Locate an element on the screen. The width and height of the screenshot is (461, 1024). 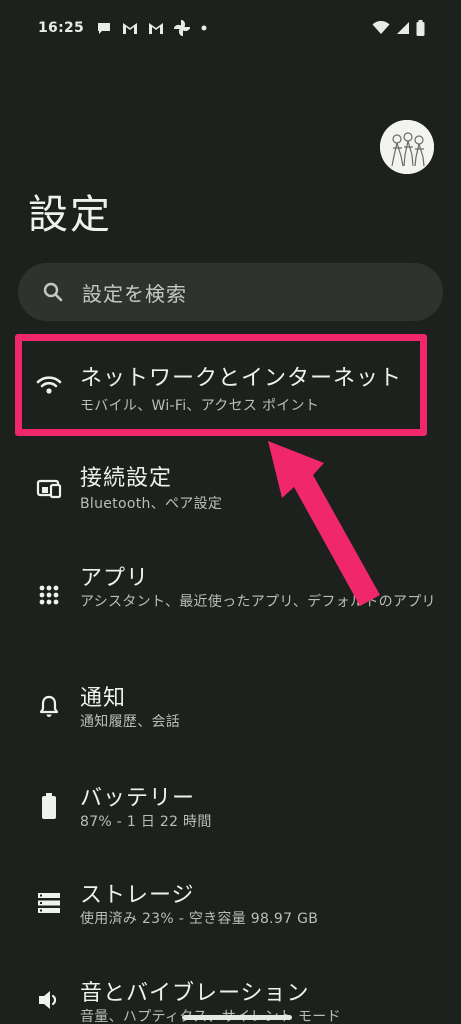
home-indicator is located at coordinates (237, 1017).